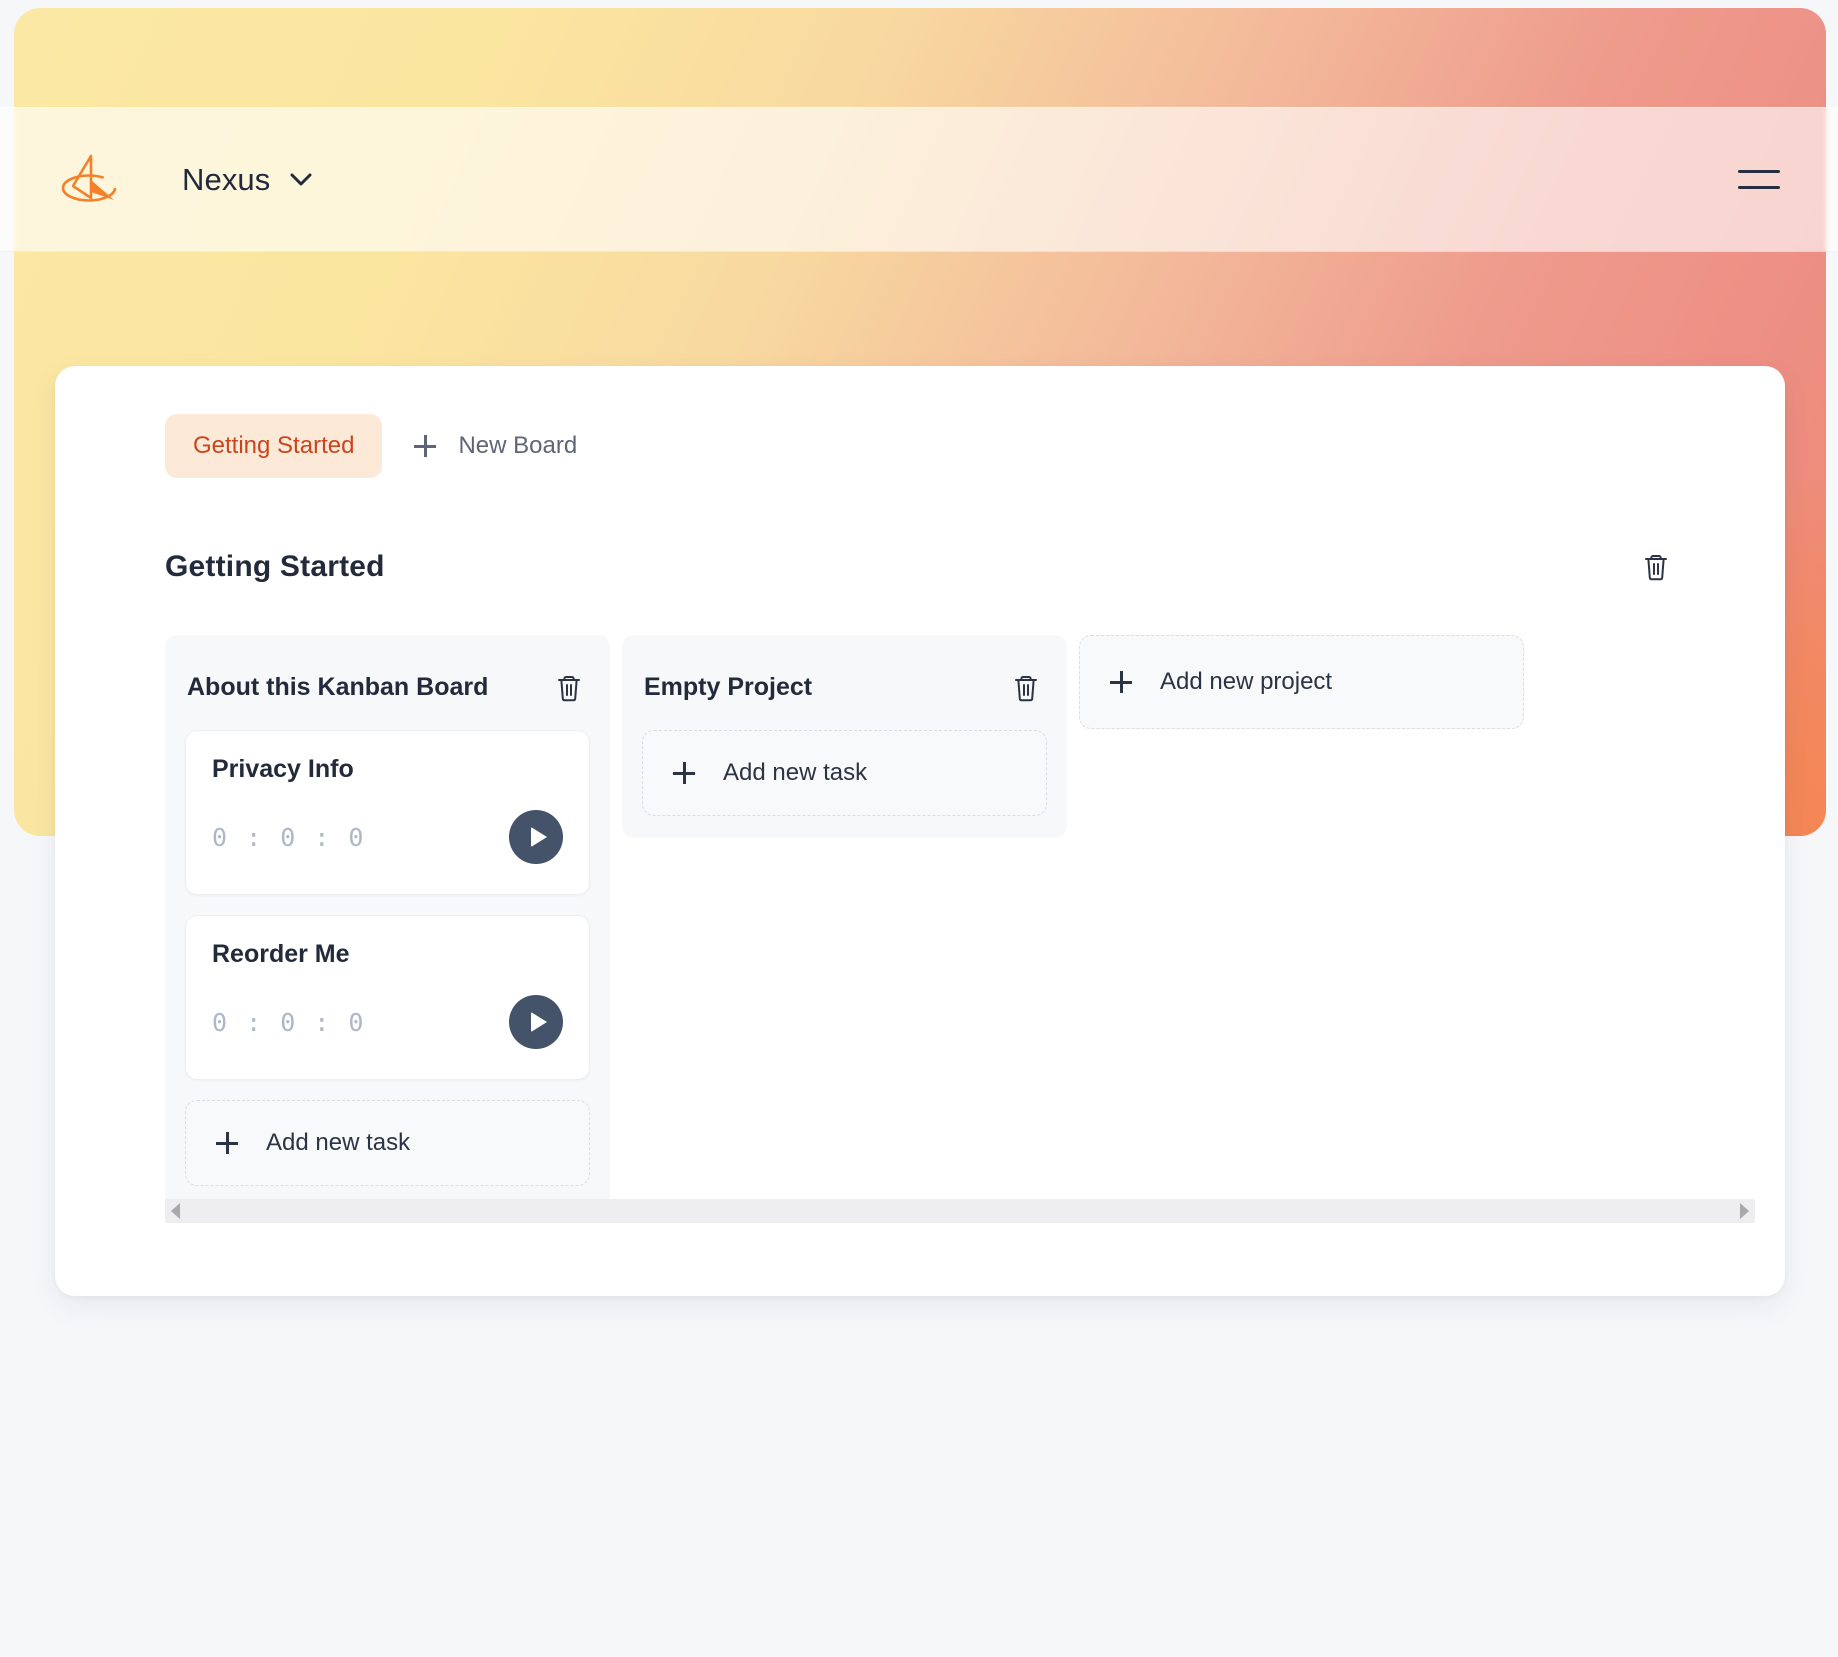 Image resolution: width=1838 pixels, height=1657 pixels. I want to click on task-card: Reorder Me 0 : 0 : 0, so click(387, 997).